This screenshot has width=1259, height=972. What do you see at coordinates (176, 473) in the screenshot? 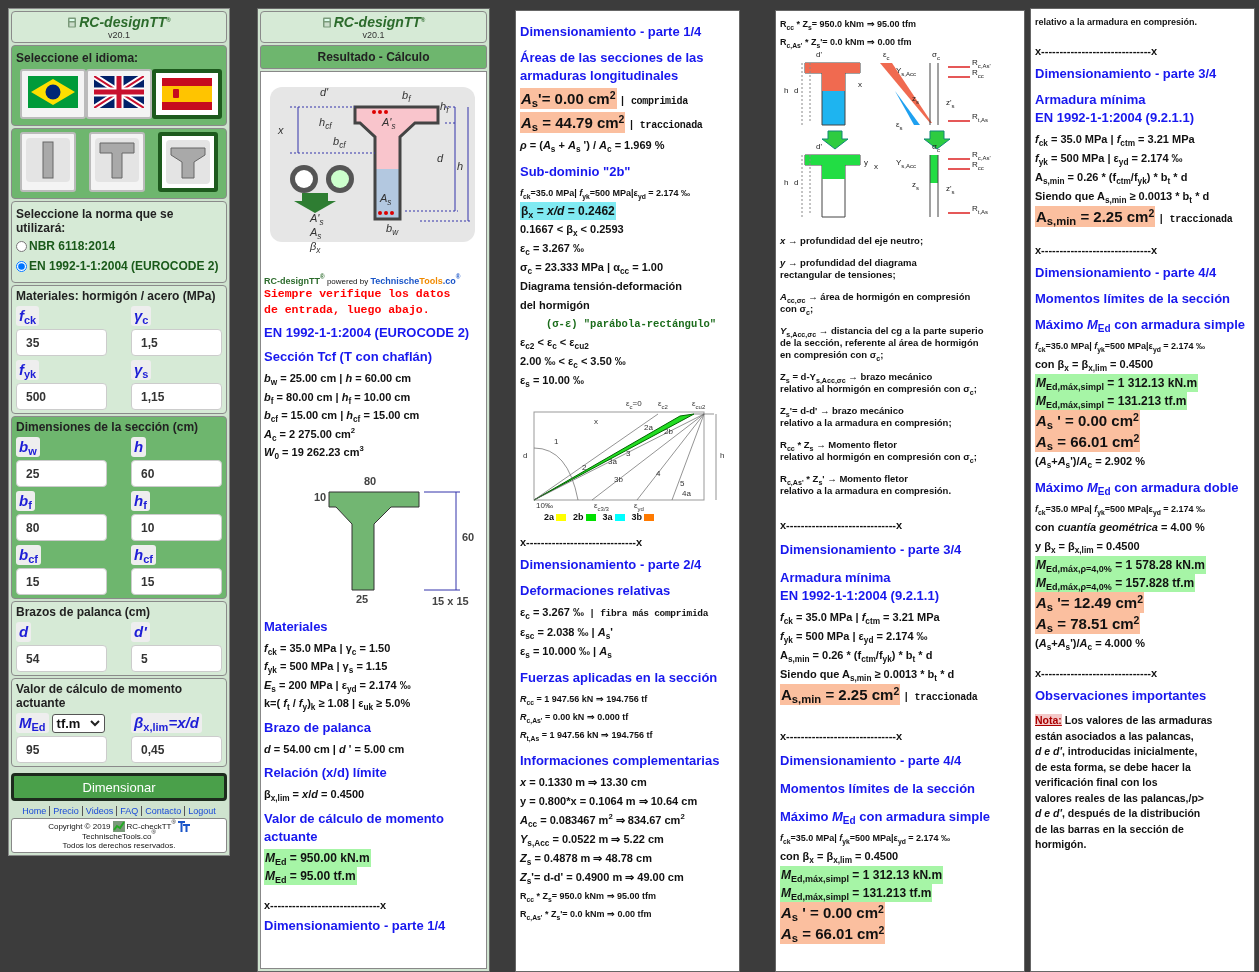
I see `input-field: 60` at bounding box center [176, 473].